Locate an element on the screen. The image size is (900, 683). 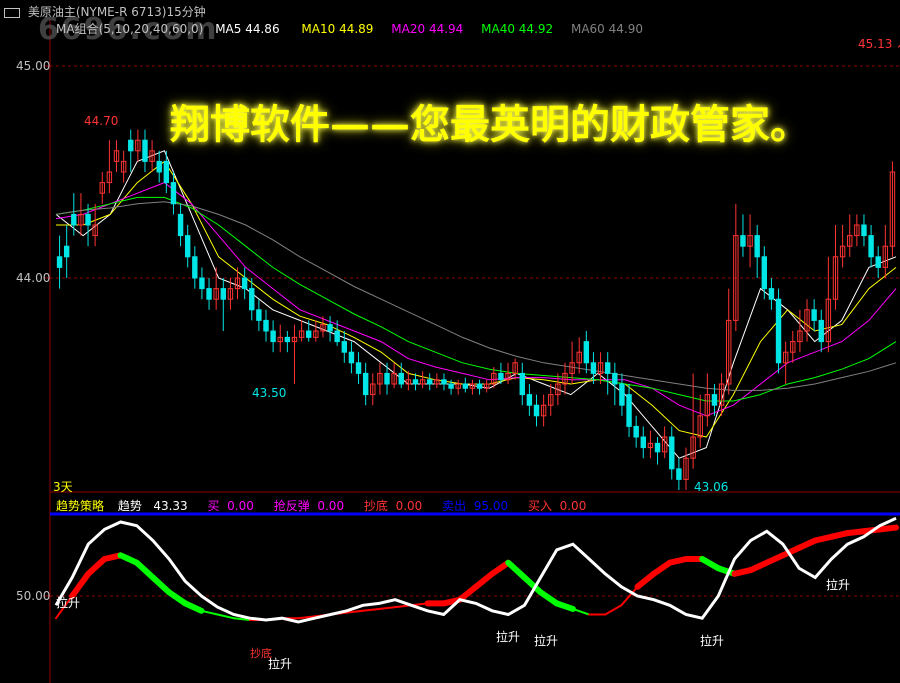
ma60-label: MA60 44.90 is located at coordinates (607, 29).